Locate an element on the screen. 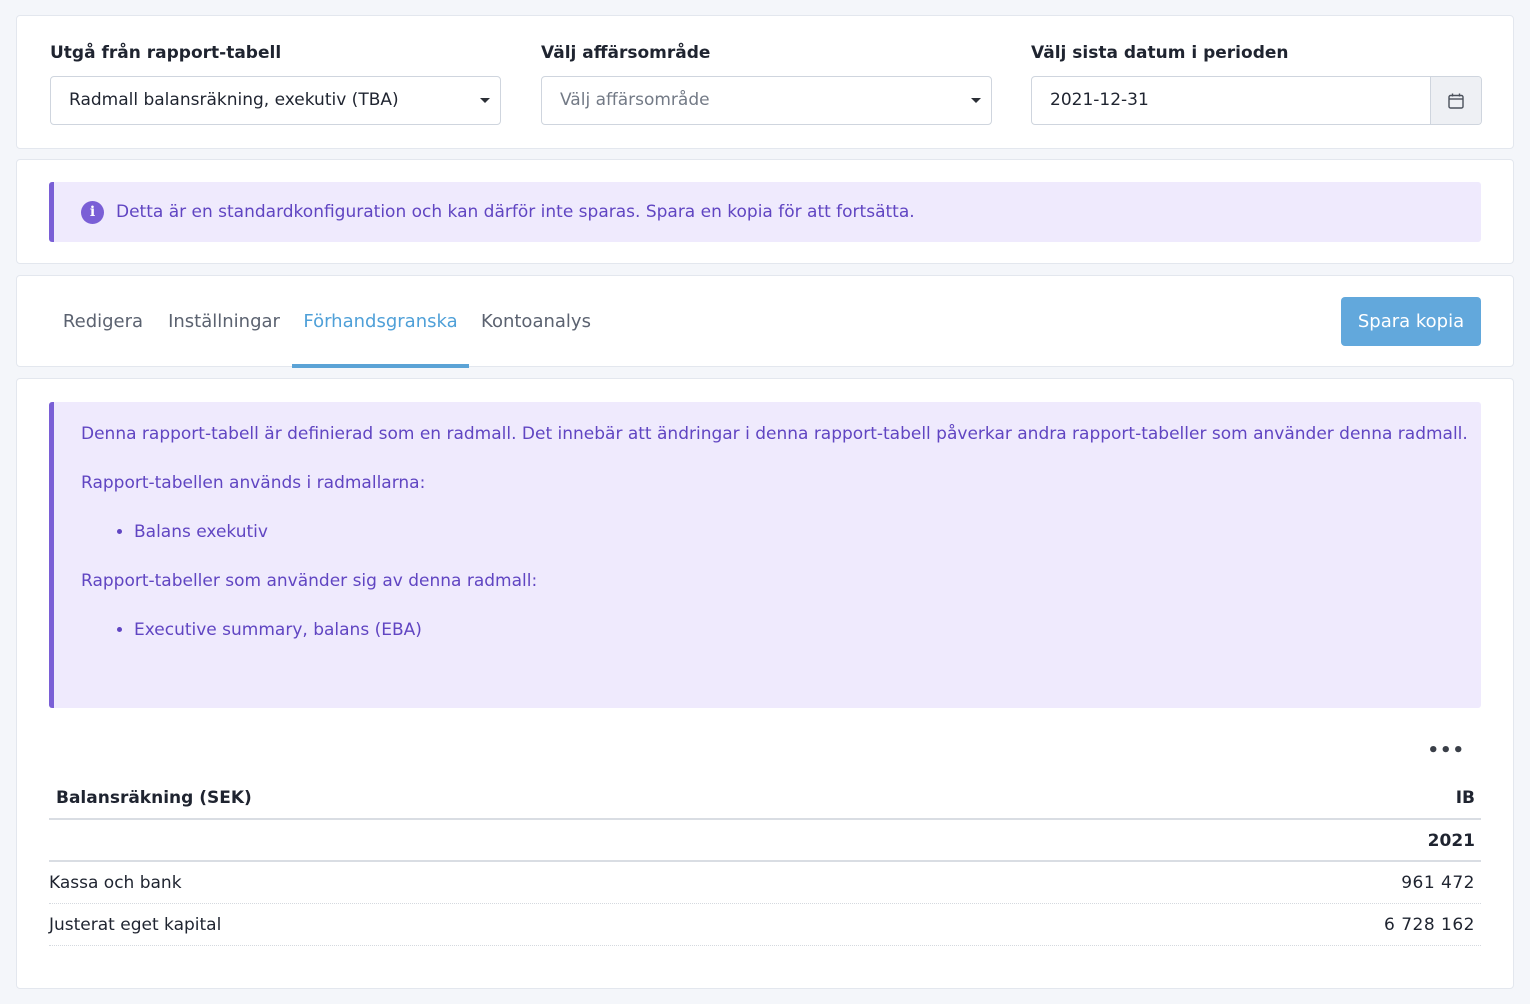 The height and width of the screenshot is (1004, 1530). business-area-placeholder: Välj affärsområde is located at coordinates (635, 100).